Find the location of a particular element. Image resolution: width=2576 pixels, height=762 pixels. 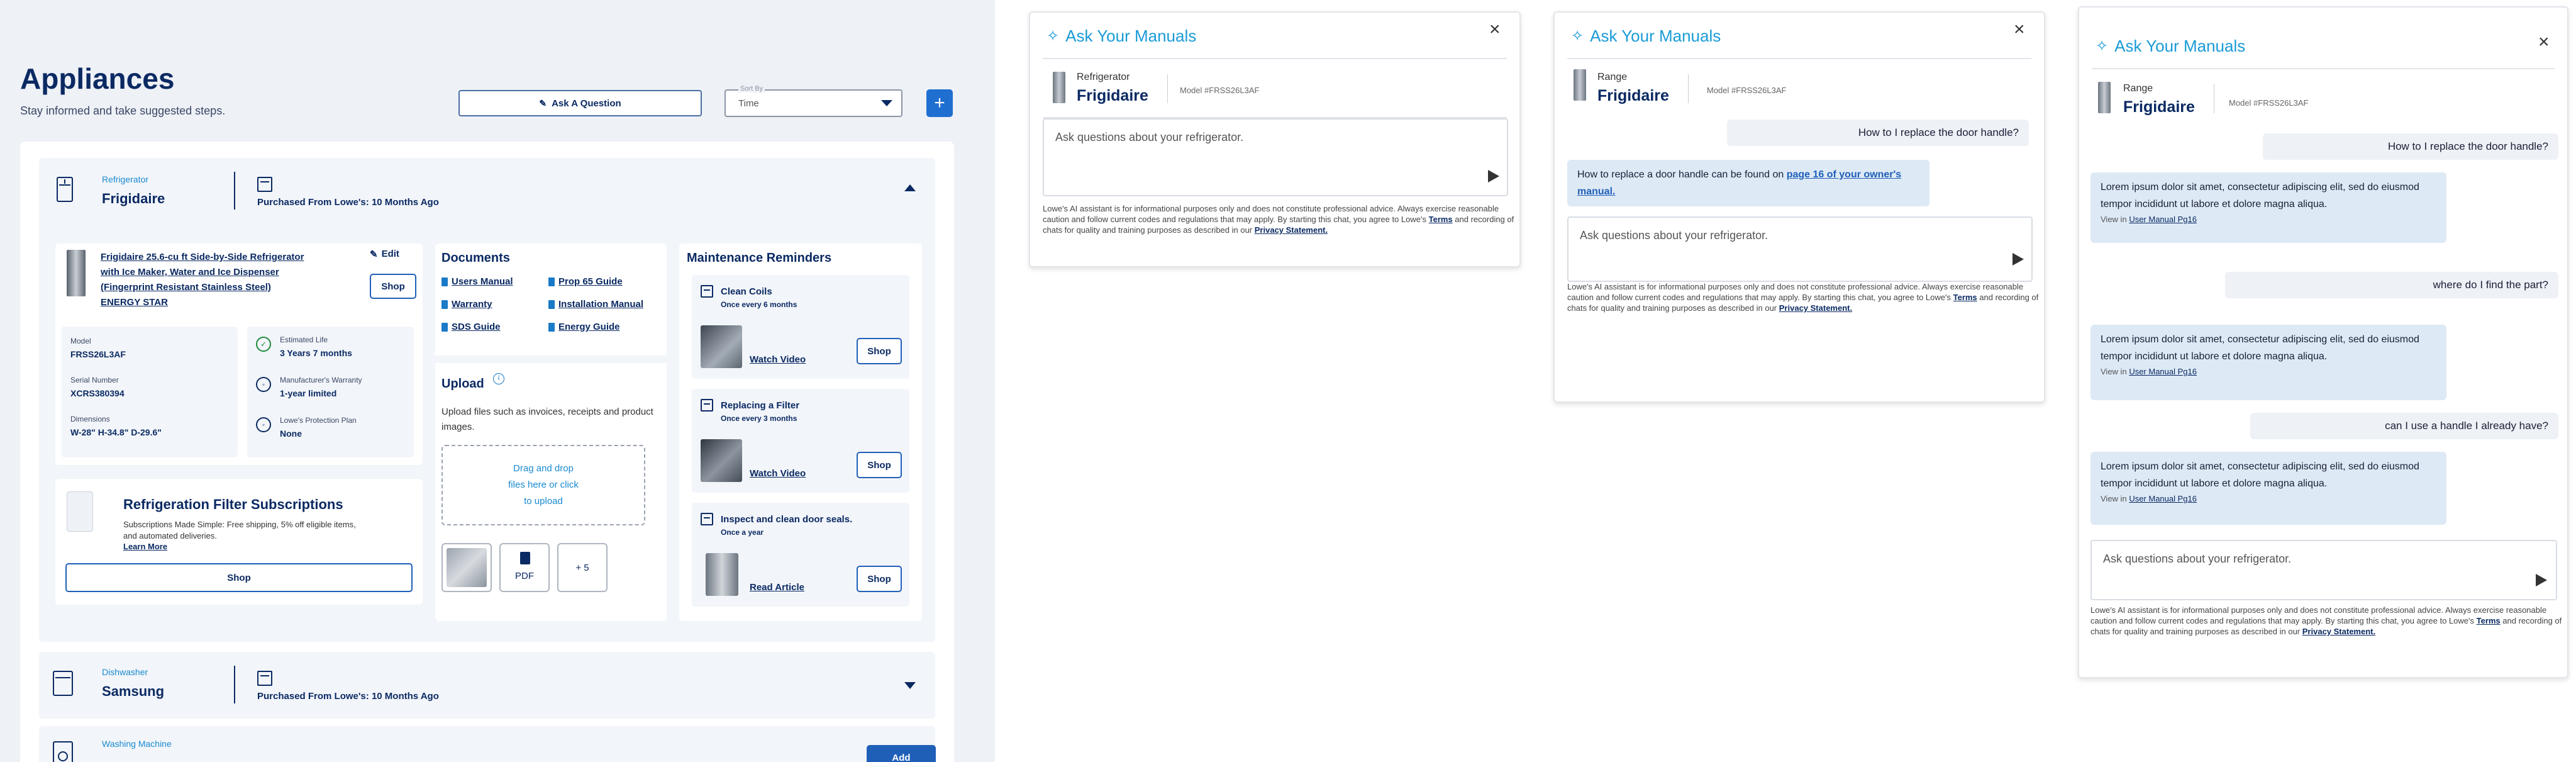

ask-question-button: ✎ Ask A Question is located at coordinates (580, 103).